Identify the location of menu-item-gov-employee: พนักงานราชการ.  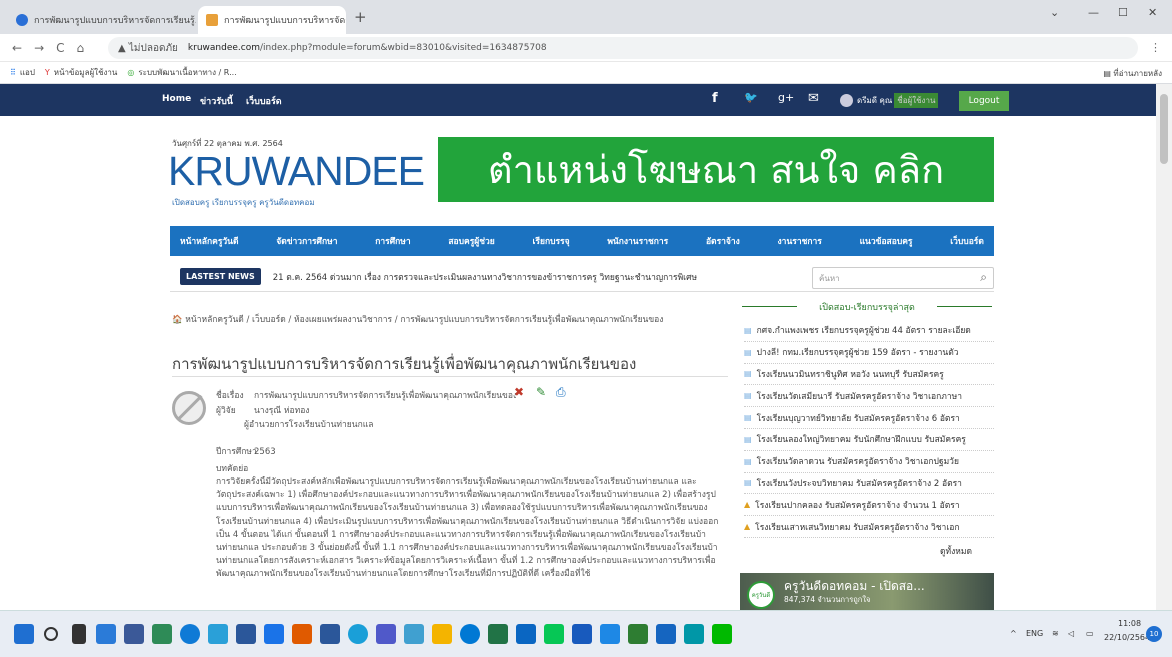
(637, 241).